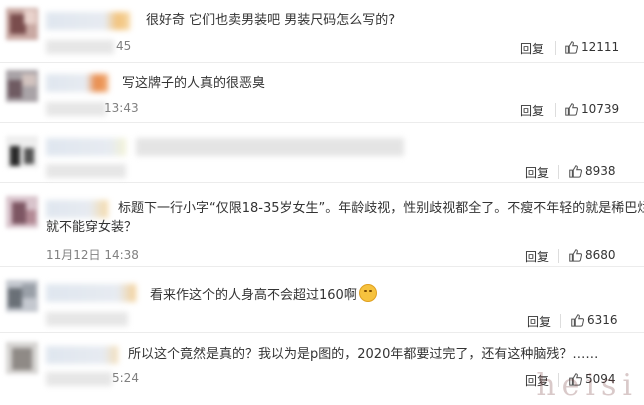  What do you see at coordinates (600, 255) in the screenshot?
I see `like-count: 8680` at bounding box center [600, 255].